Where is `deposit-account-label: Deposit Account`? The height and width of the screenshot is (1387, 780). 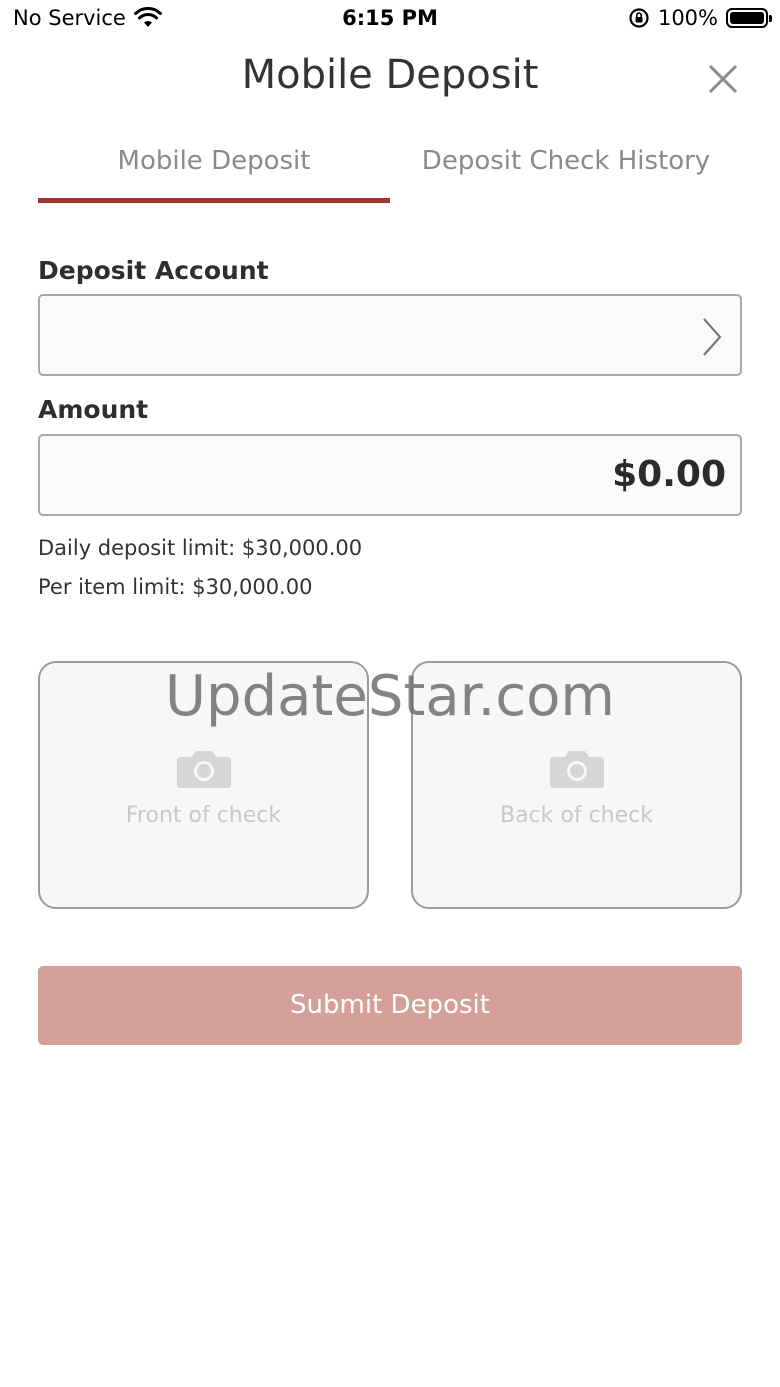
deposit-account-label: Deposit Account is located at coordinates (153, 270).